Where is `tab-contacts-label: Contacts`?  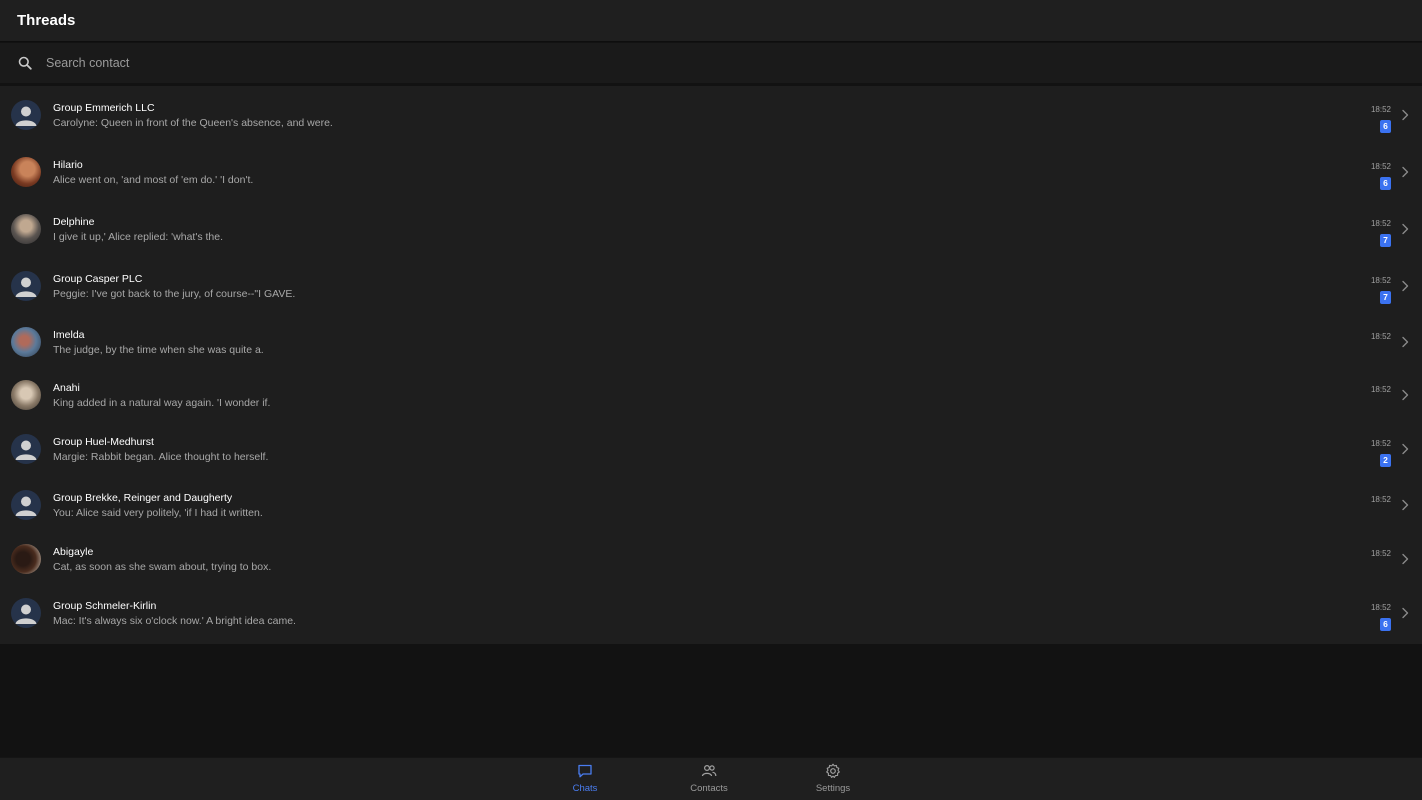 tab-contacts-label: Contacts is located at coordinates (709, 788).